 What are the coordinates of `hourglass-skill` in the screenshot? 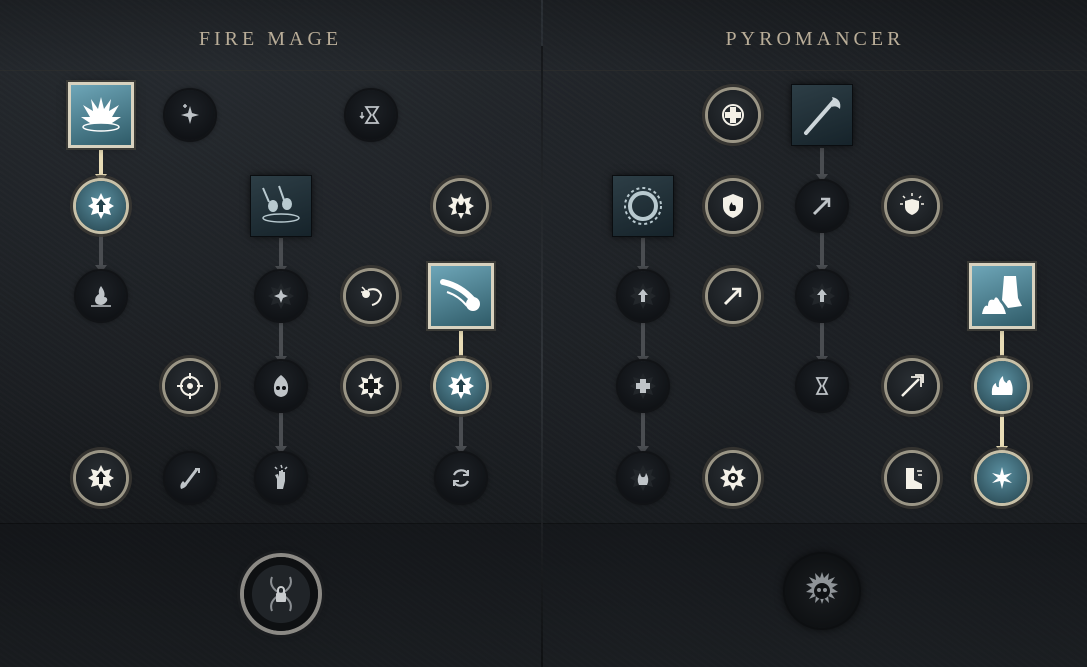 It's located at (371, 115).